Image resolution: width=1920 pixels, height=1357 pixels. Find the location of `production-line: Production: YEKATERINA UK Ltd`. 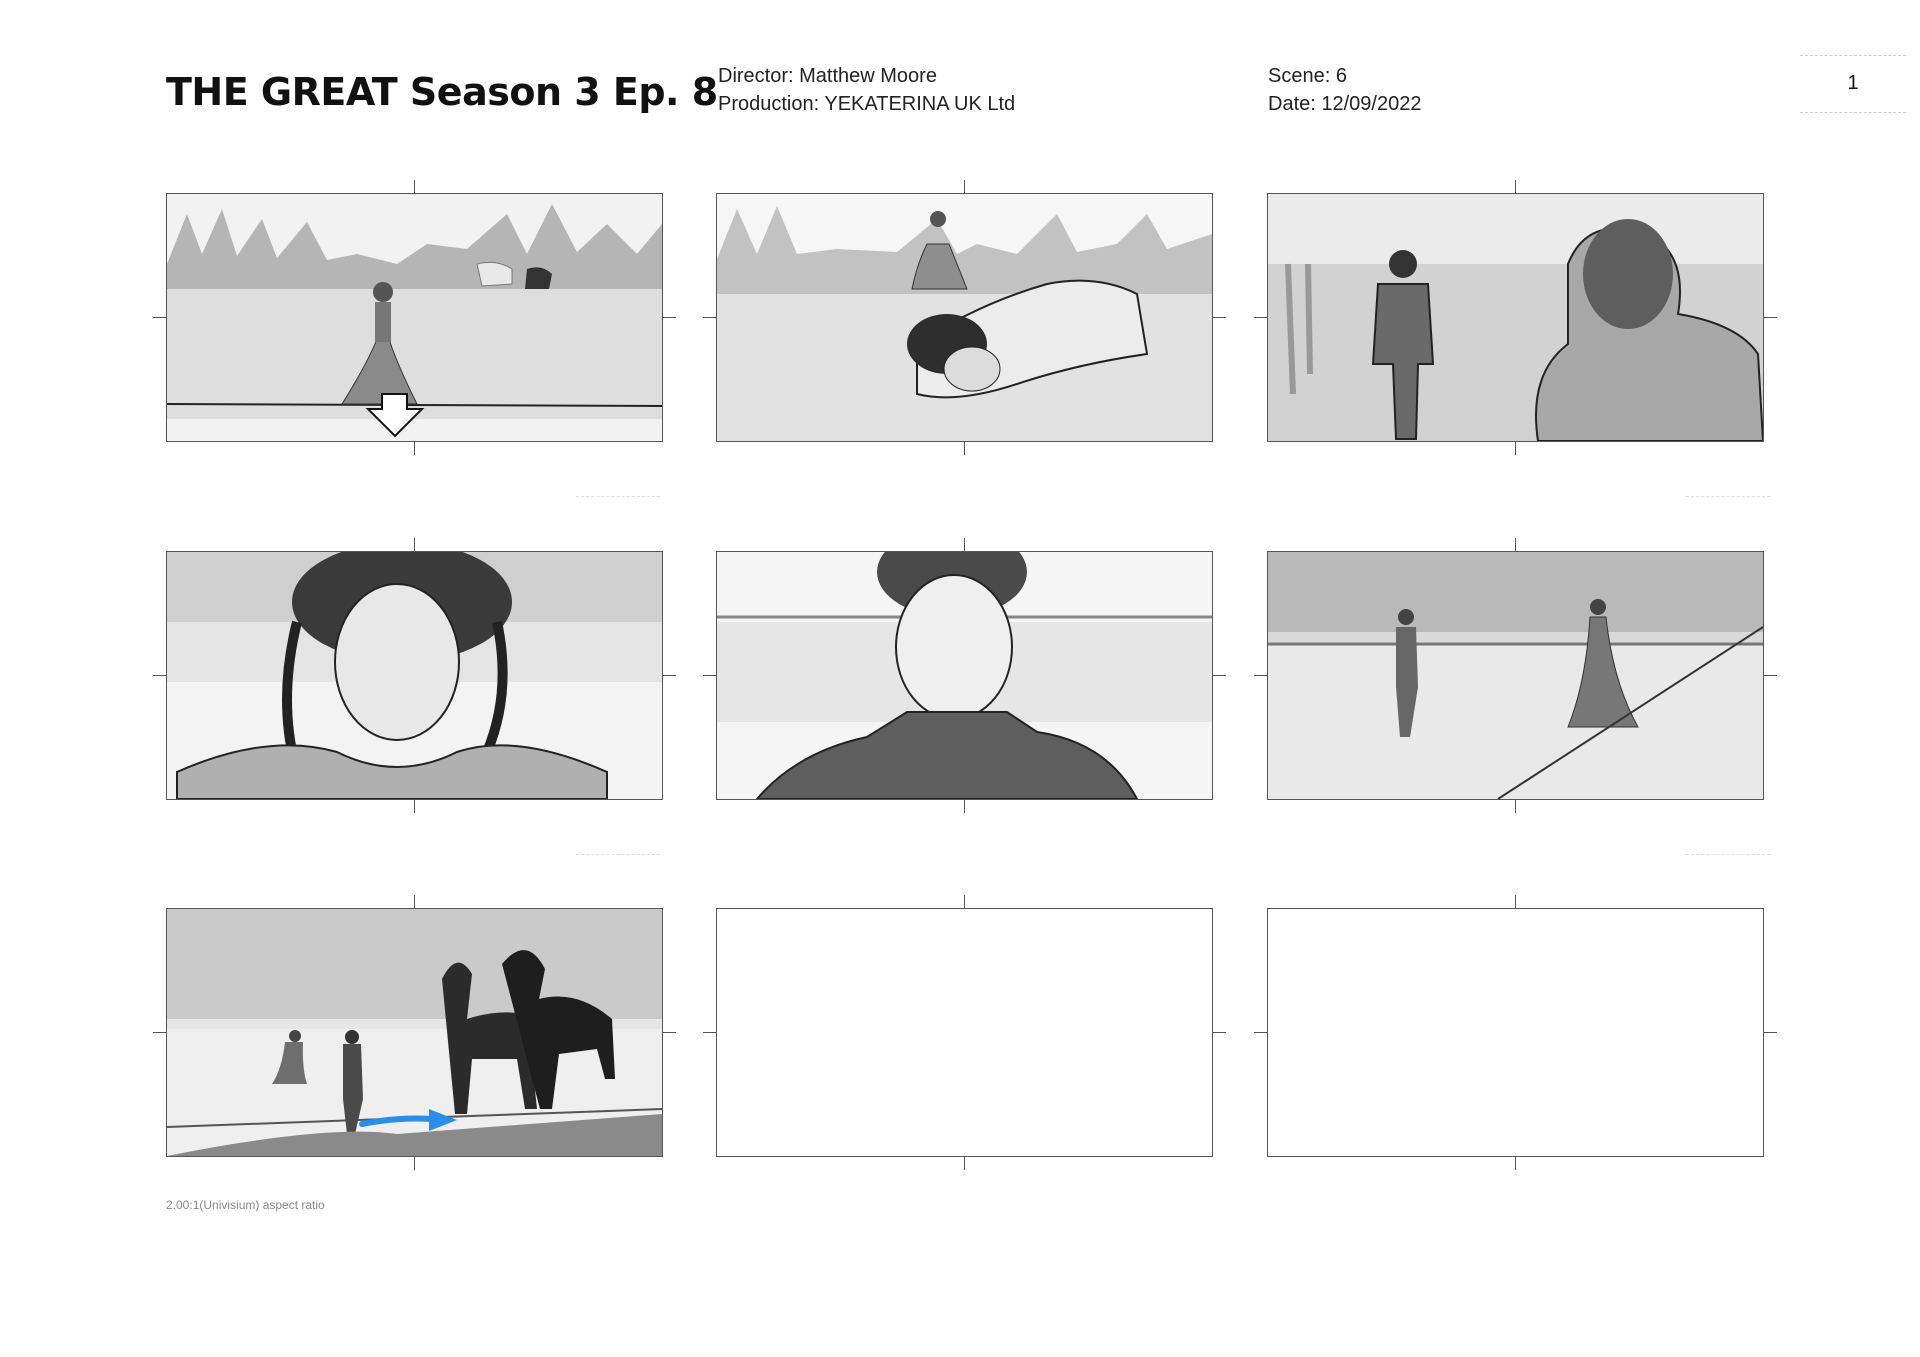

production-line: Production: YEKATERINA UK Ltd is located at coordinates (867, 104).